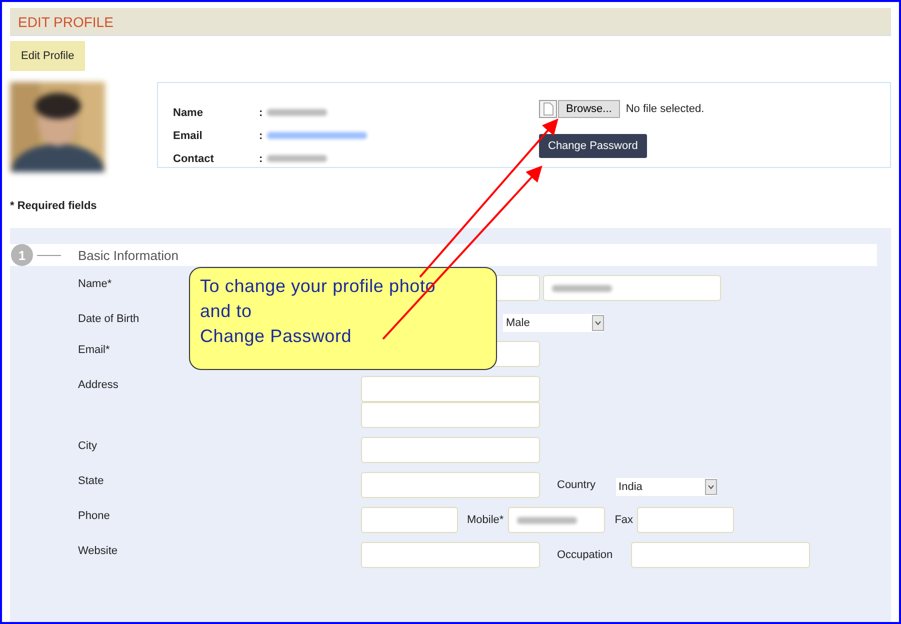 The width and height of the screenshot is (901, 624). Describe the element at coordinates (22, 255) in the screenshot. I see `step-number: 1` at that location.